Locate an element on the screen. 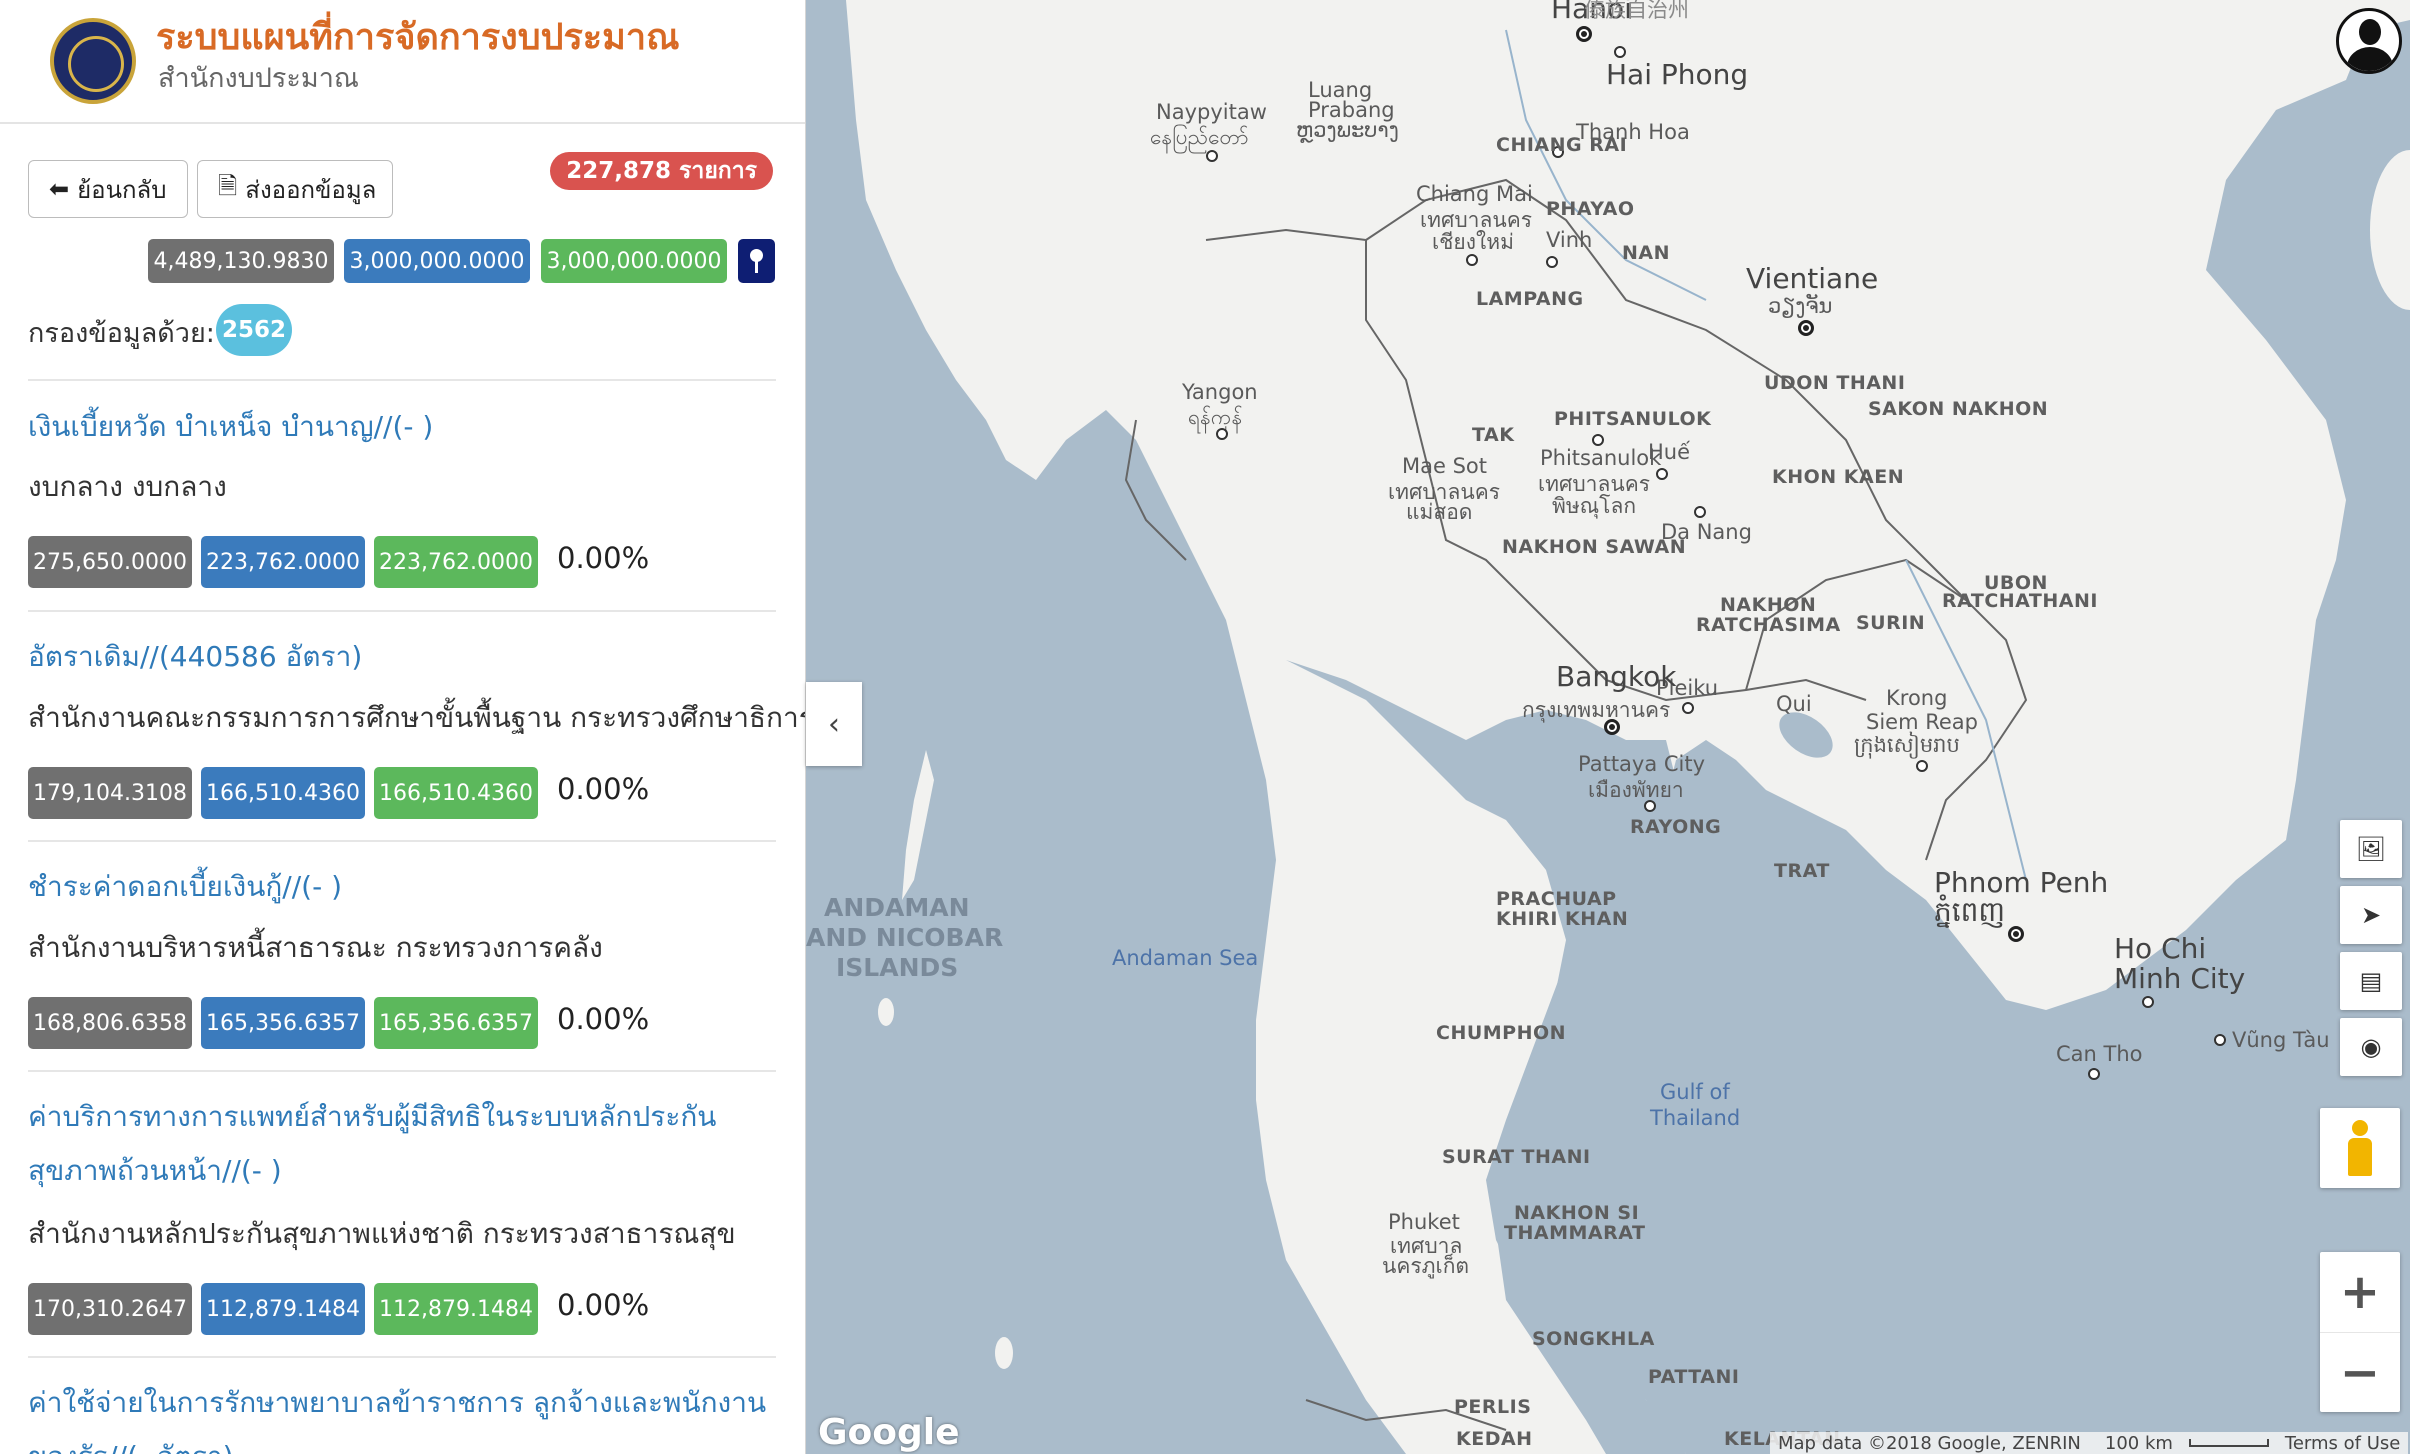  map-label-gulf2: Thailand is located at coordinates (1695, 1118).